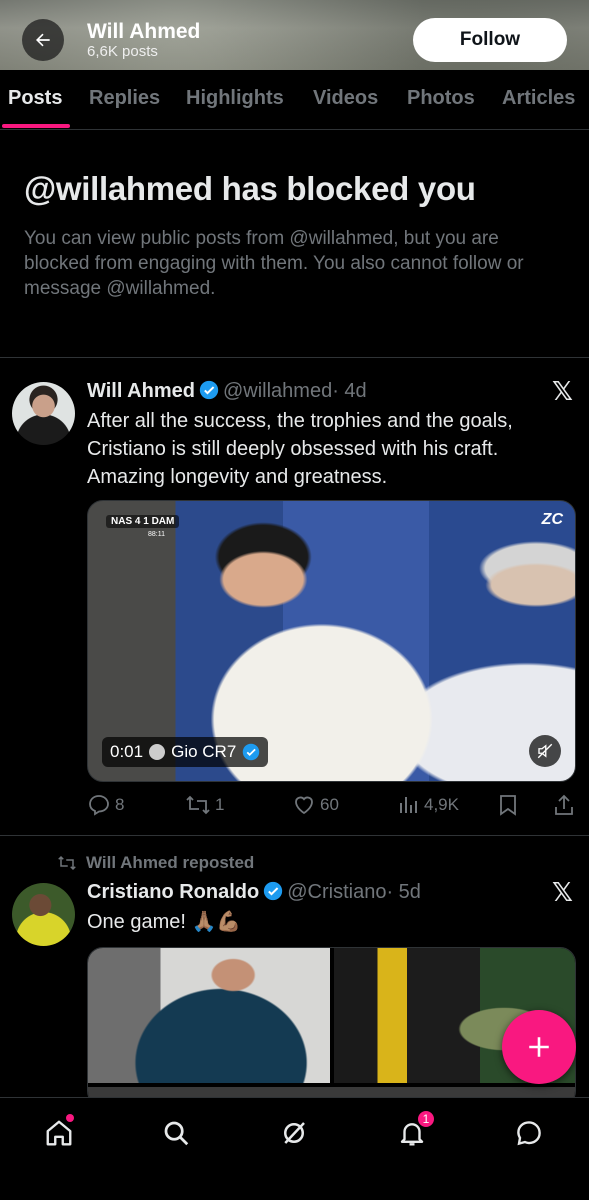  Describe the element at coordinates (156, 534) in the screenshot. I see `video-match-clock: 88:11` at that location.